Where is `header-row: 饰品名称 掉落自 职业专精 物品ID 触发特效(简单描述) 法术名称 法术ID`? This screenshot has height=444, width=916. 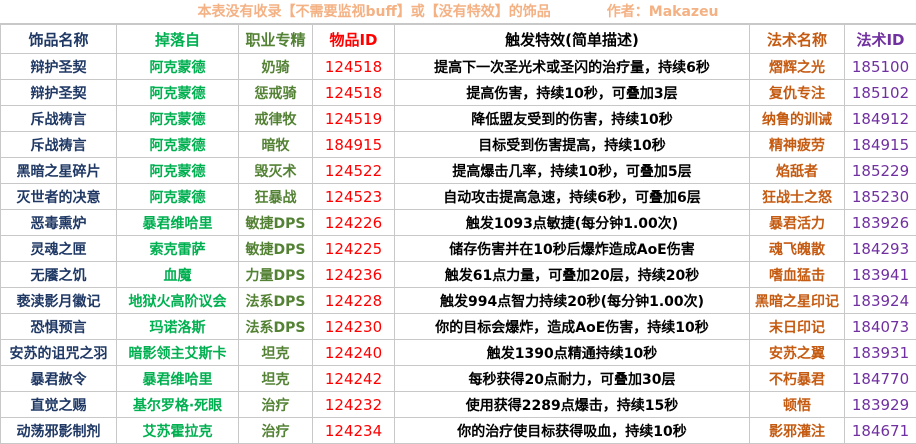
header-row: 饰品名称 掉落自 职业专精 物品ID 触发特效(简单描述) 法术名称 法术ID is located at coordinates (458, 39).